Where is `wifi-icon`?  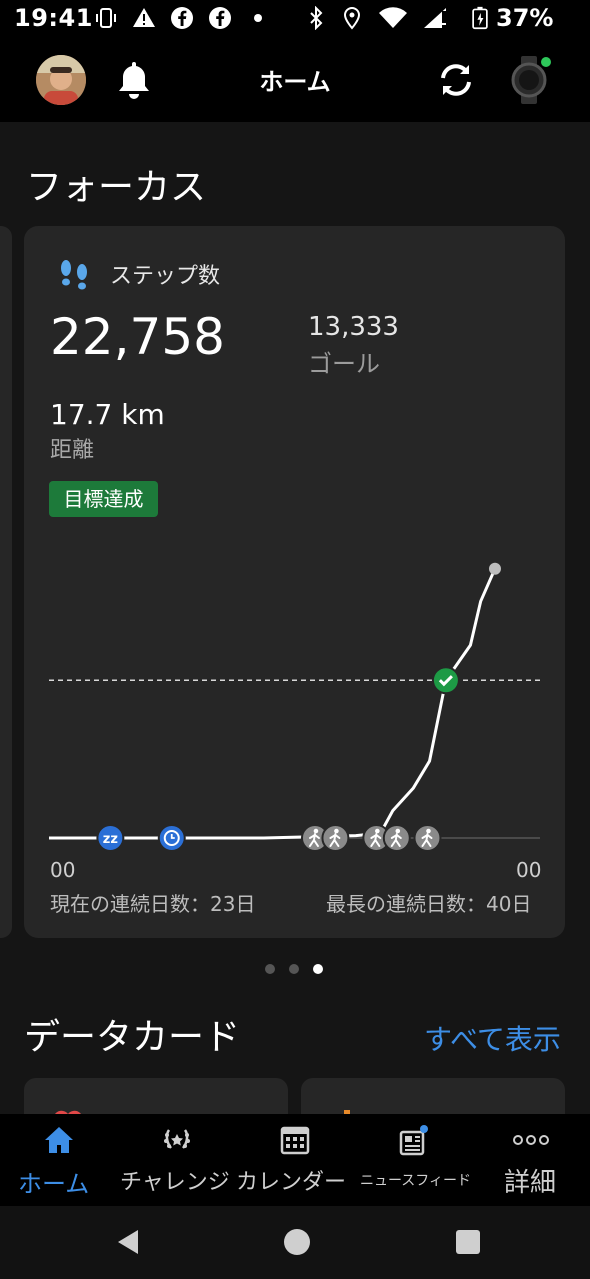
wifi-icon is located at coordinates (393, 18).